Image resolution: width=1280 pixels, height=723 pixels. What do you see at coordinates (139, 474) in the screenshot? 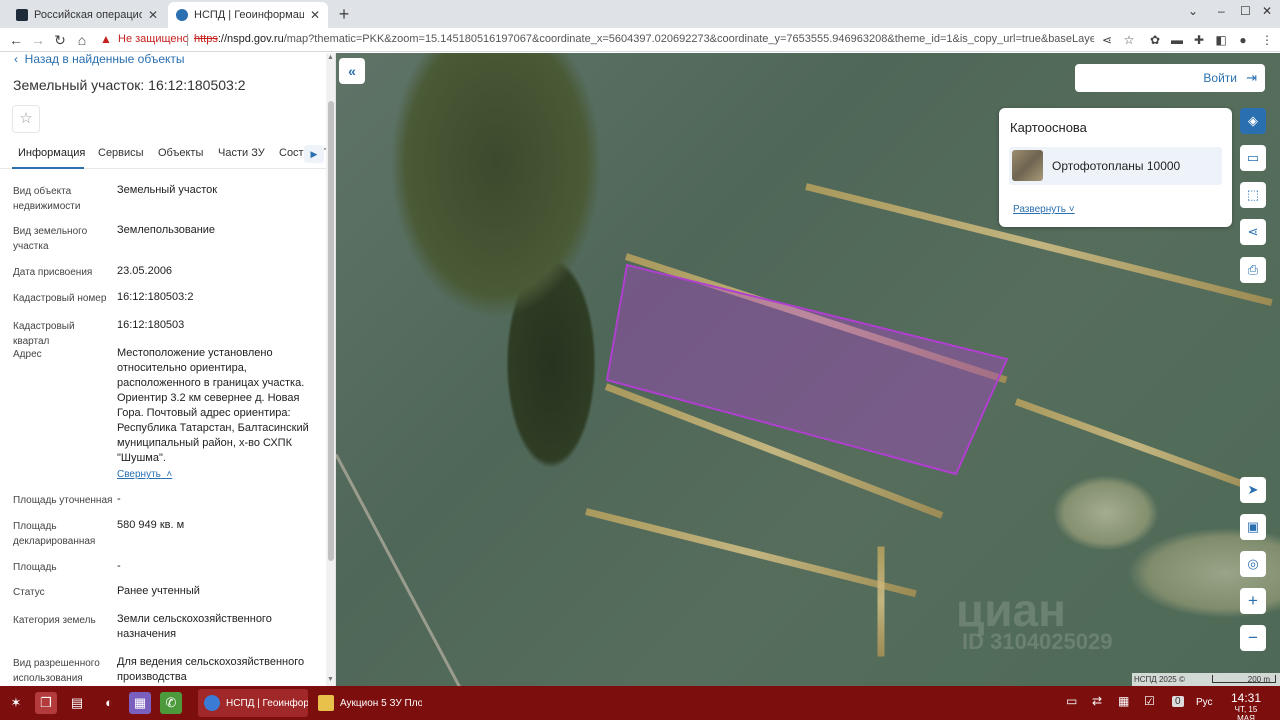
I see `collapse-label: Свернуть` at bounding box center [139, 474].